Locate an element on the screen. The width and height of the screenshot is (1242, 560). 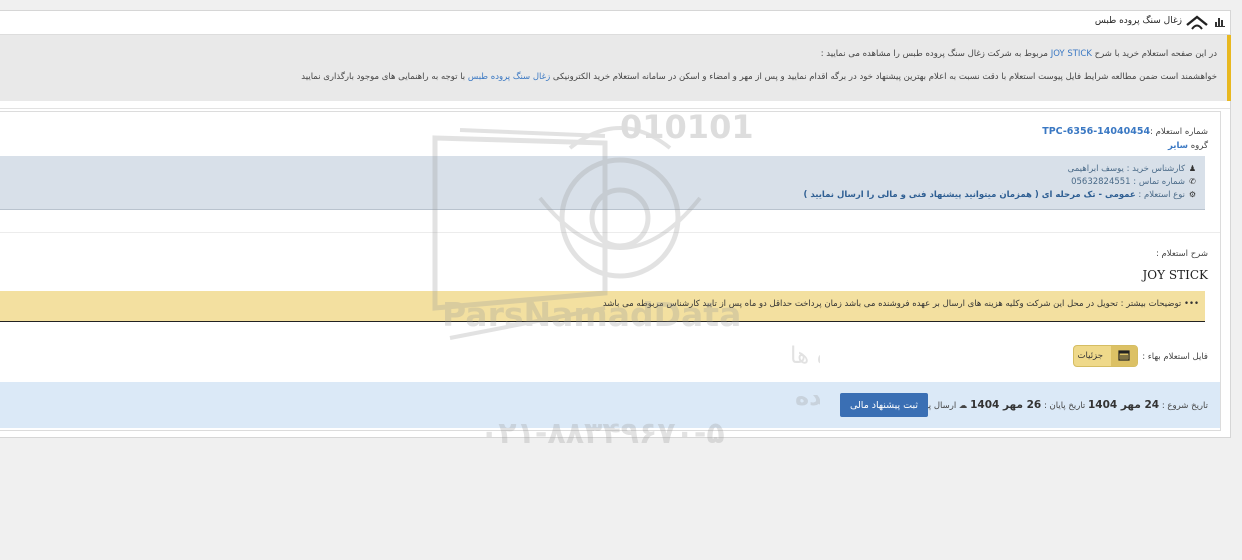
company-link: زغال سنگ پروده طبس is located at coordinates (509, 77).